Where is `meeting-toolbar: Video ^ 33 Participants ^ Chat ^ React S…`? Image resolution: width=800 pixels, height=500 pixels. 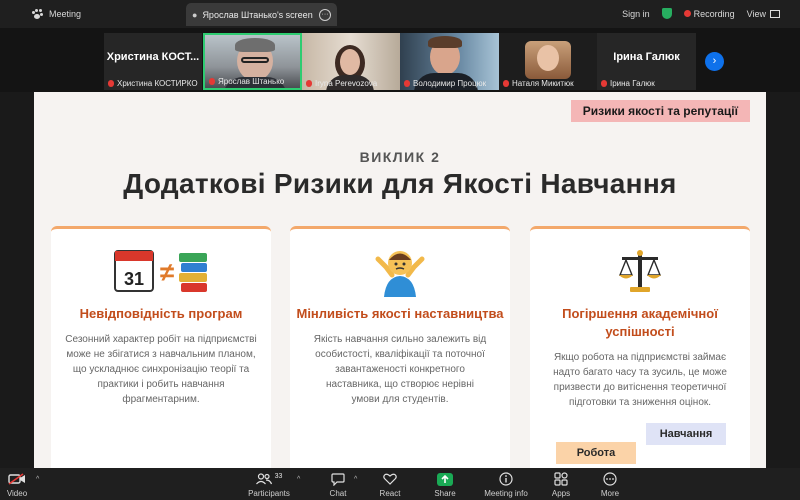
meeting-toolbar: Video ^ 33 Participants ^ Chat ^ React S… is located at coordinates (400, 484).